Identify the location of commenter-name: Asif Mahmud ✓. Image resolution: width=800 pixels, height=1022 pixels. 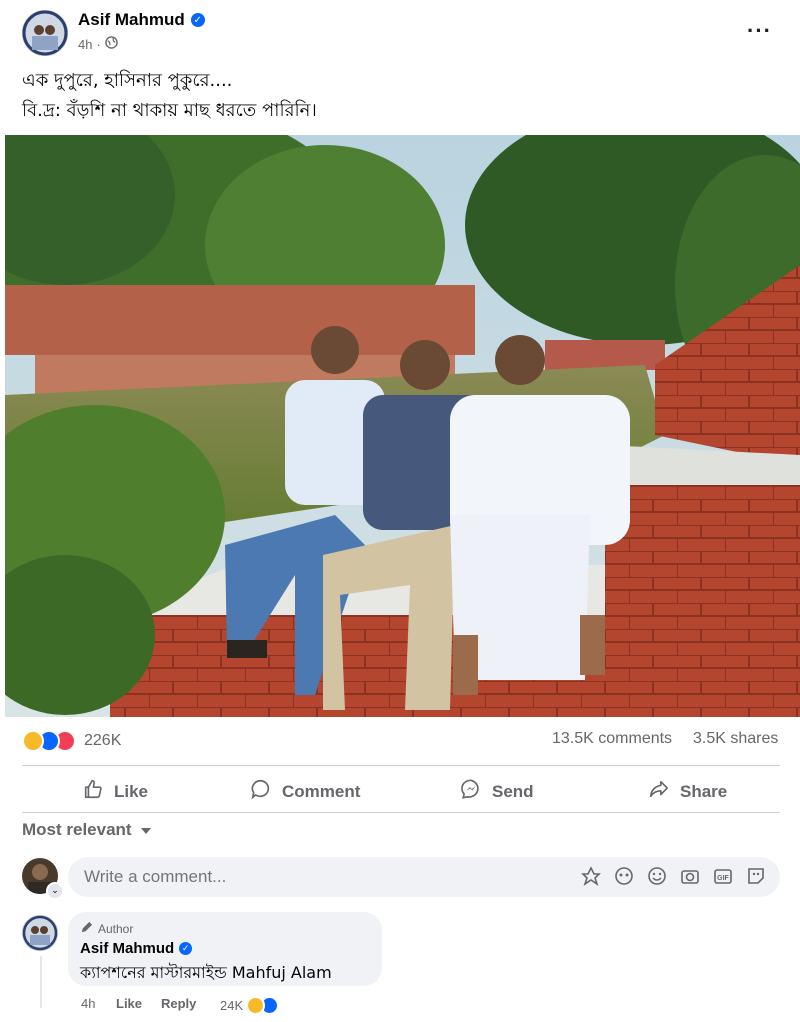
(136, 948).